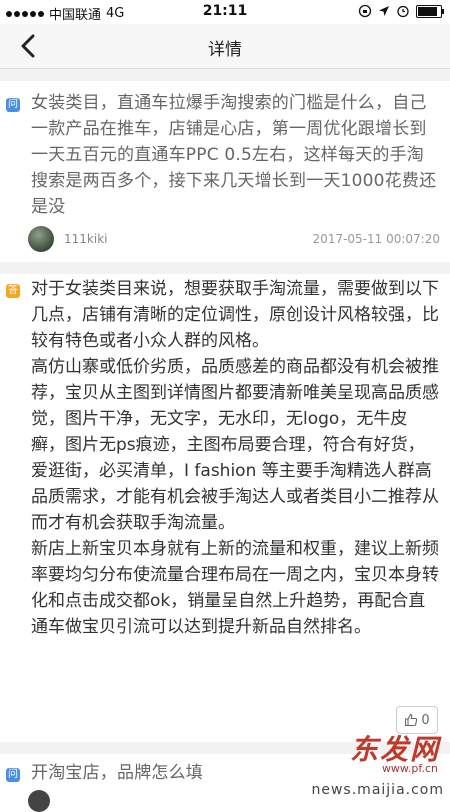 The height and width of the screenshot is (812, 450). Describe the element at coordinates (234, 241) in the screenshot. I see `question-meta: 111kiki 2017-05-11 00:07:20` at that location.